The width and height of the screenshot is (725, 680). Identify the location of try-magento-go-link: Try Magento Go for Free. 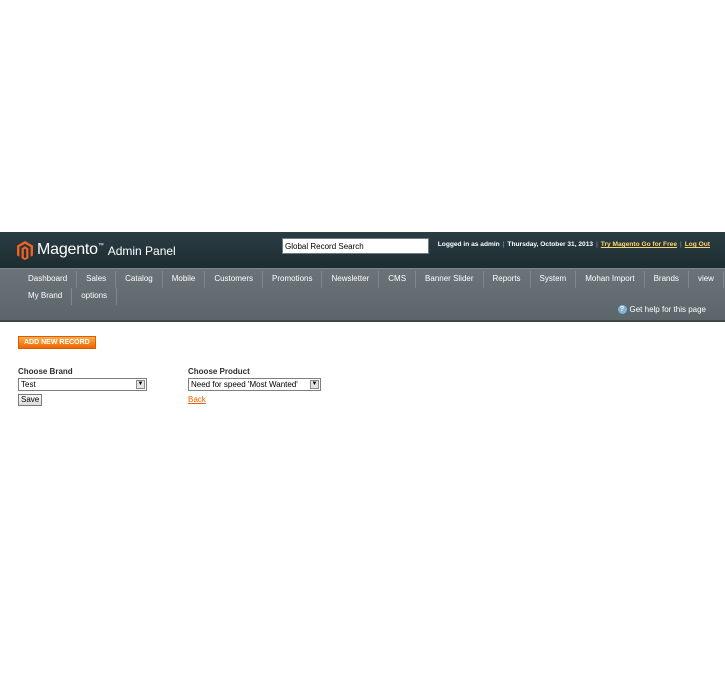
(639, 244).